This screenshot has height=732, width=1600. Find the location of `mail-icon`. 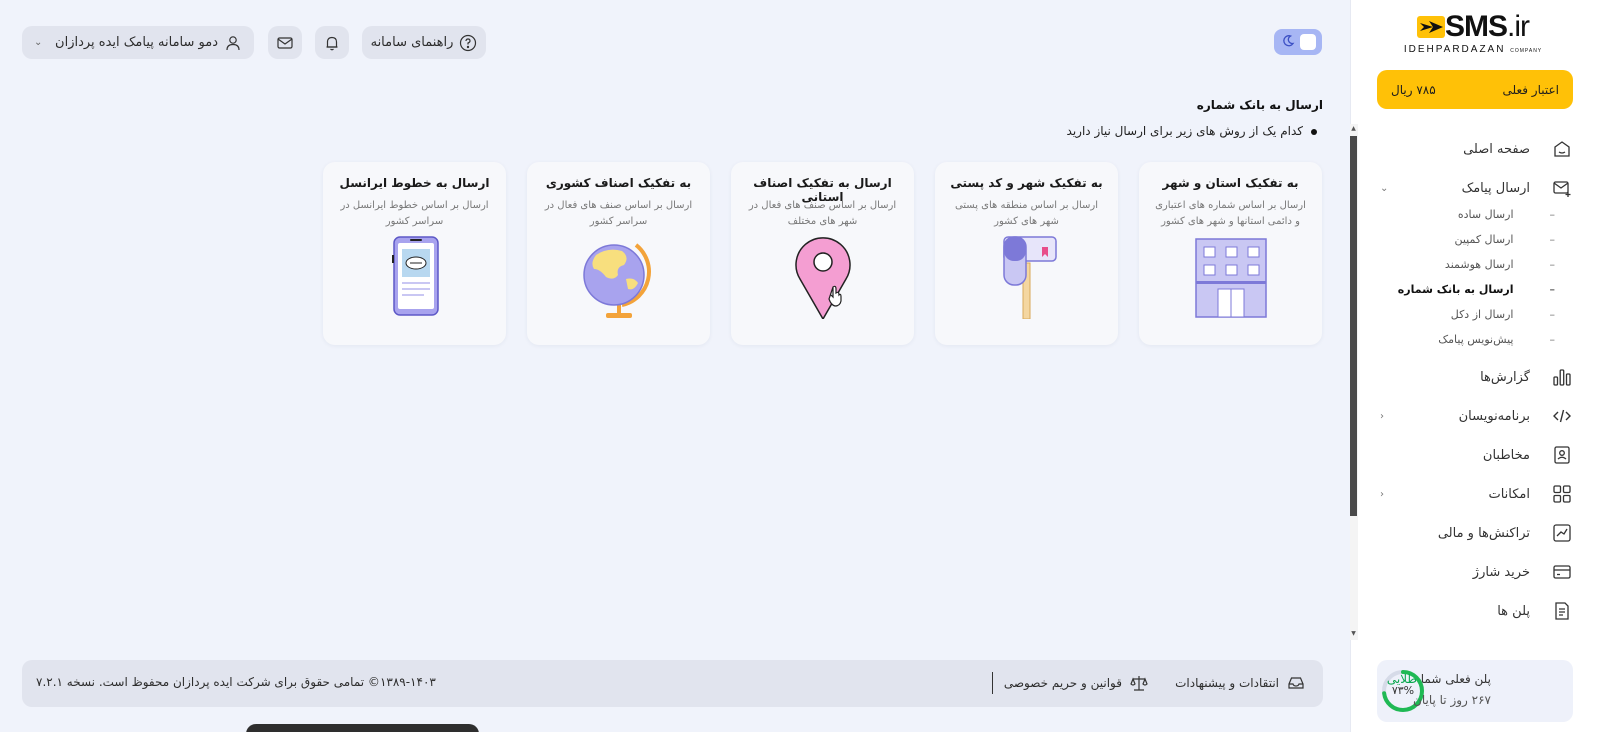

mail-icon is located at coordinates (285, 42).